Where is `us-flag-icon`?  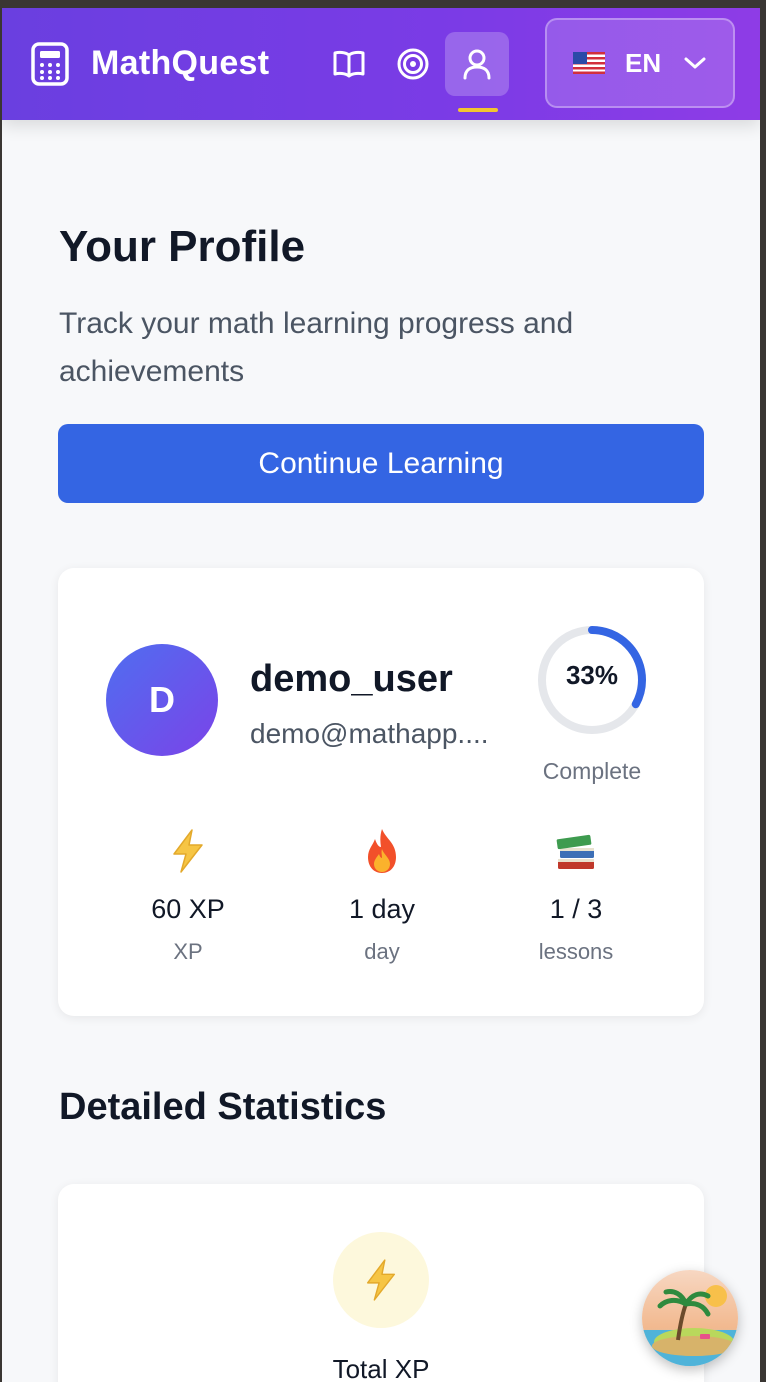
us-flag-icon is located at coordinates (589, 63).